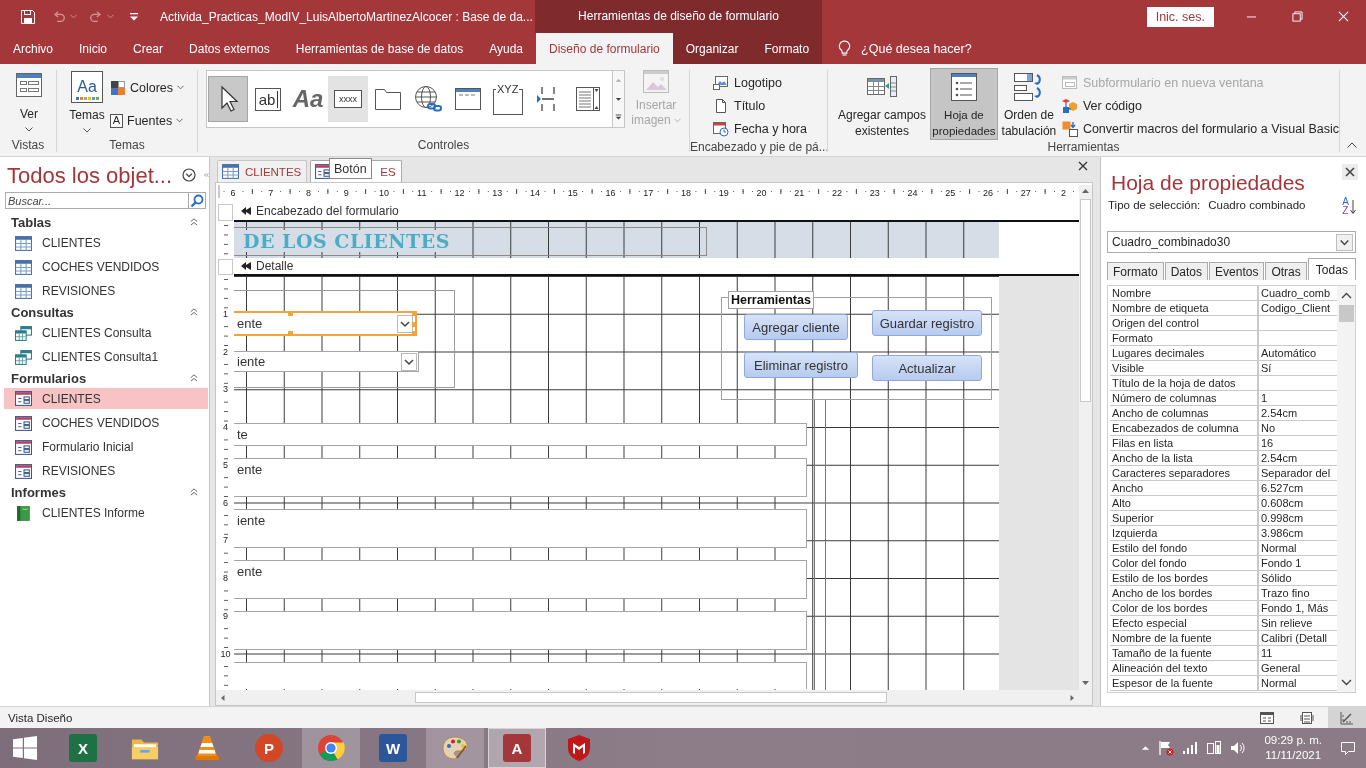  What do you see at coordinates (604, 48) in the screenshot?
I see `ribbon-tab: Diseño de formulario` at bounding box center [604, 48].